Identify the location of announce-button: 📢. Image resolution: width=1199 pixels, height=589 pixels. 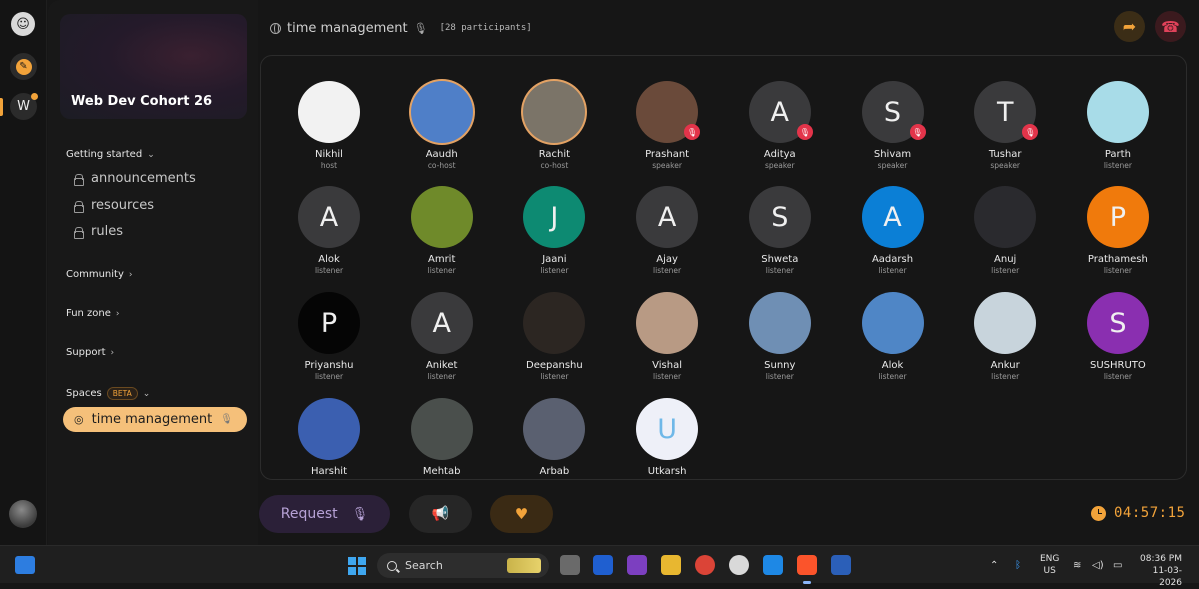
(440, 514).